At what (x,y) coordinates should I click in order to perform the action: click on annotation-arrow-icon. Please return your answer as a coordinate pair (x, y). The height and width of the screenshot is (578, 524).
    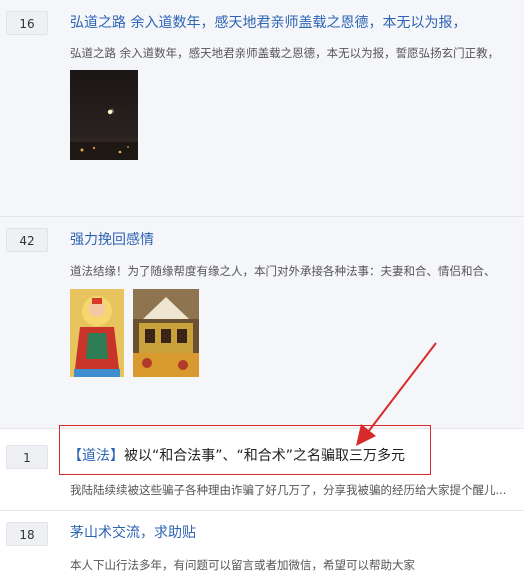
    Looking at the image, I should click on (396, 394).